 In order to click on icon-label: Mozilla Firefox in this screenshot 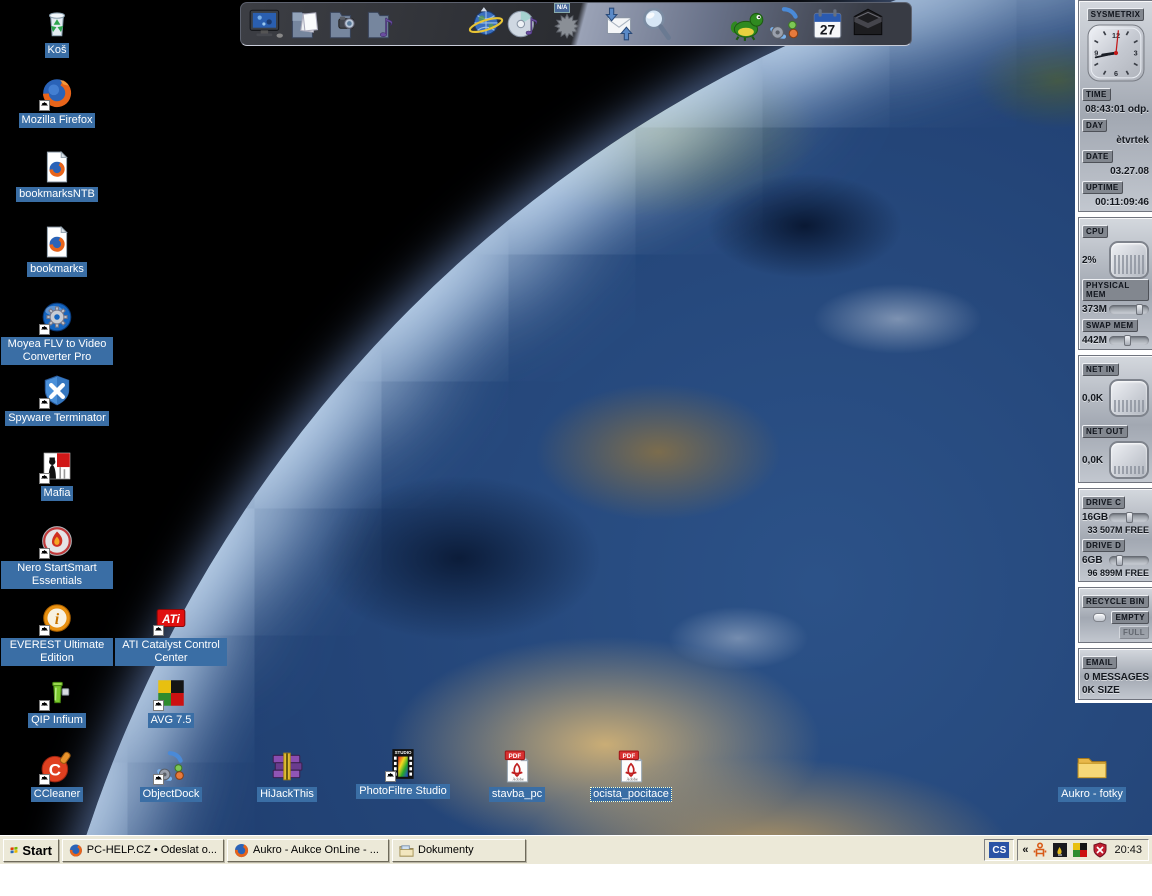, I will do `click(57, 120)`.